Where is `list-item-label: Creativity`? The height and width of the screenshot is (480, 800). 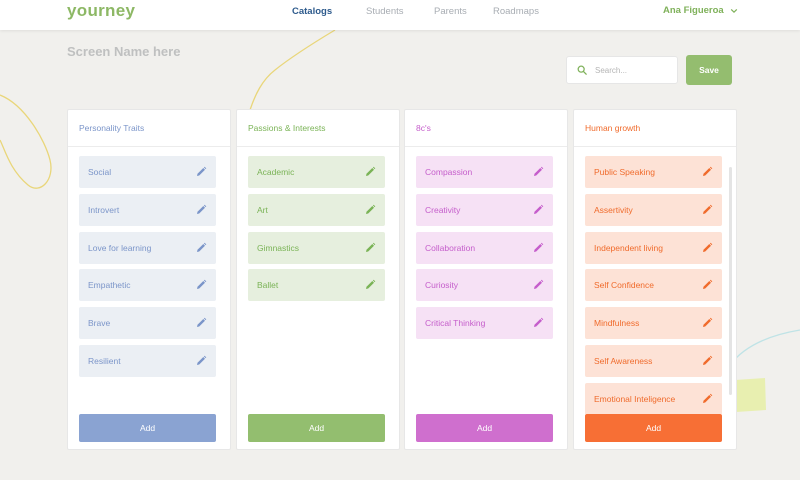 list-item-label: Creativity is located at coordinates (443, 209).